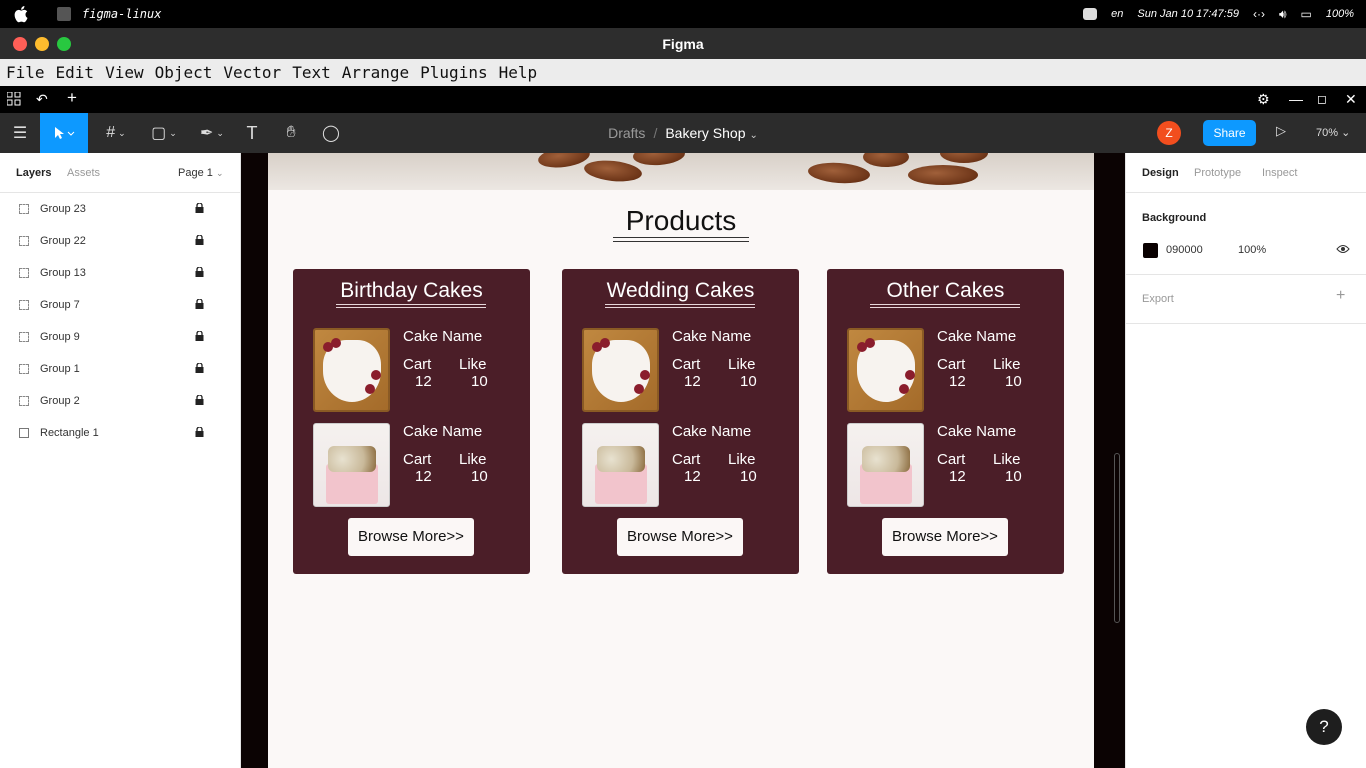 This screenshot has height=768, width=1366. What do you see at coordinates (375, 72) in the screenshot?
I see `menu-arrange: Arrange` at bounding box center [375, 72].